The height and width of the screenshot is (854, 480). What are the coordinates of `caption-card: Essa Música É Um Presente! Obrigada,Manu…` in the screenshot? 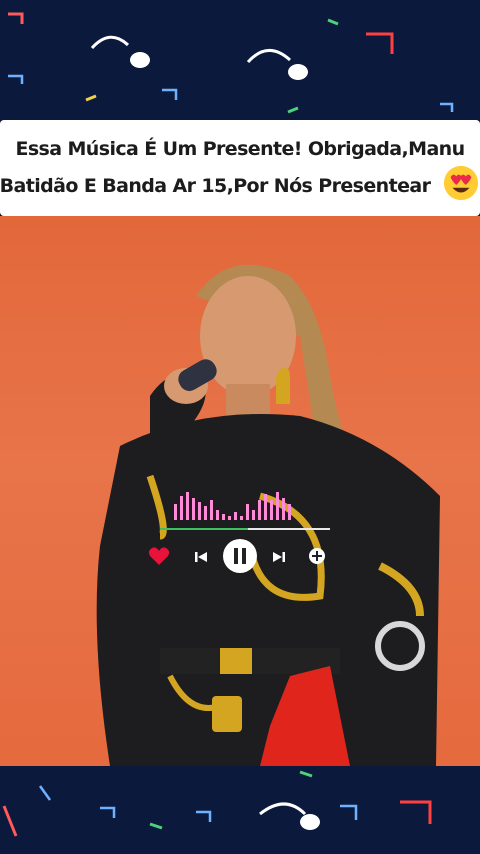 It's located at (240, 168).